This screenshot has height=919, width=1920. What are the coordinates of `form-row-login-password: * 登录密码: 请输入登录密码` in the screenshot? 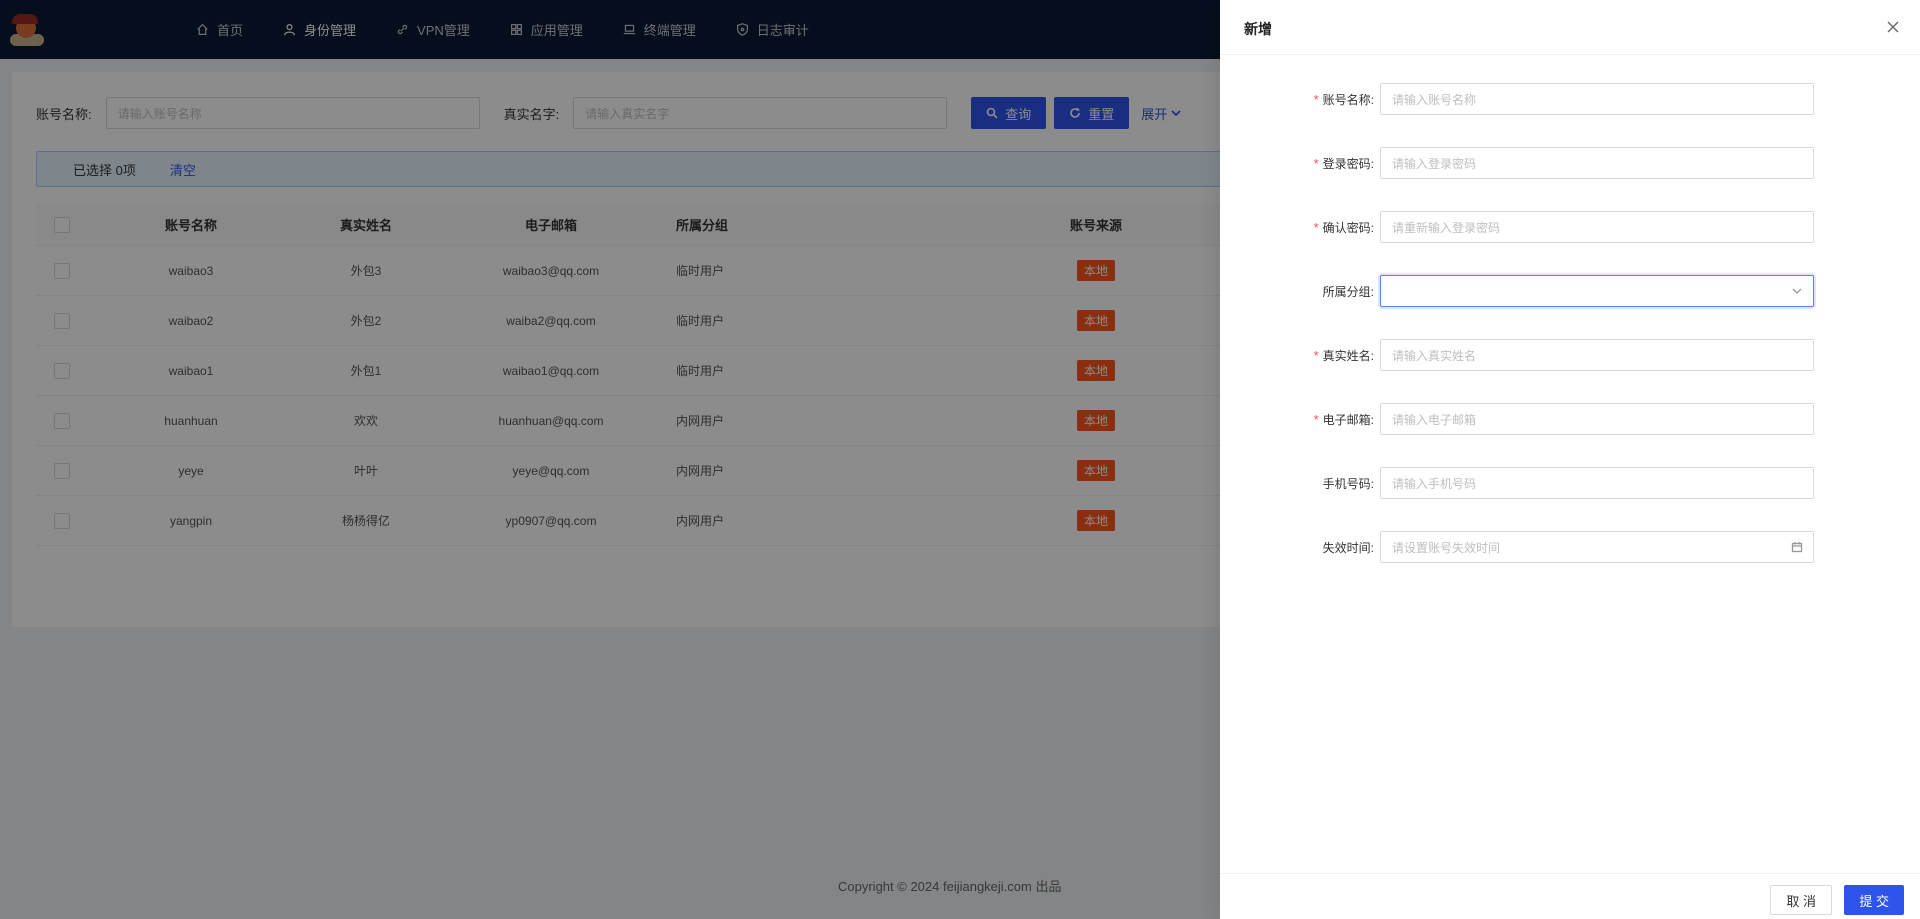 It's located at (1570, 164).